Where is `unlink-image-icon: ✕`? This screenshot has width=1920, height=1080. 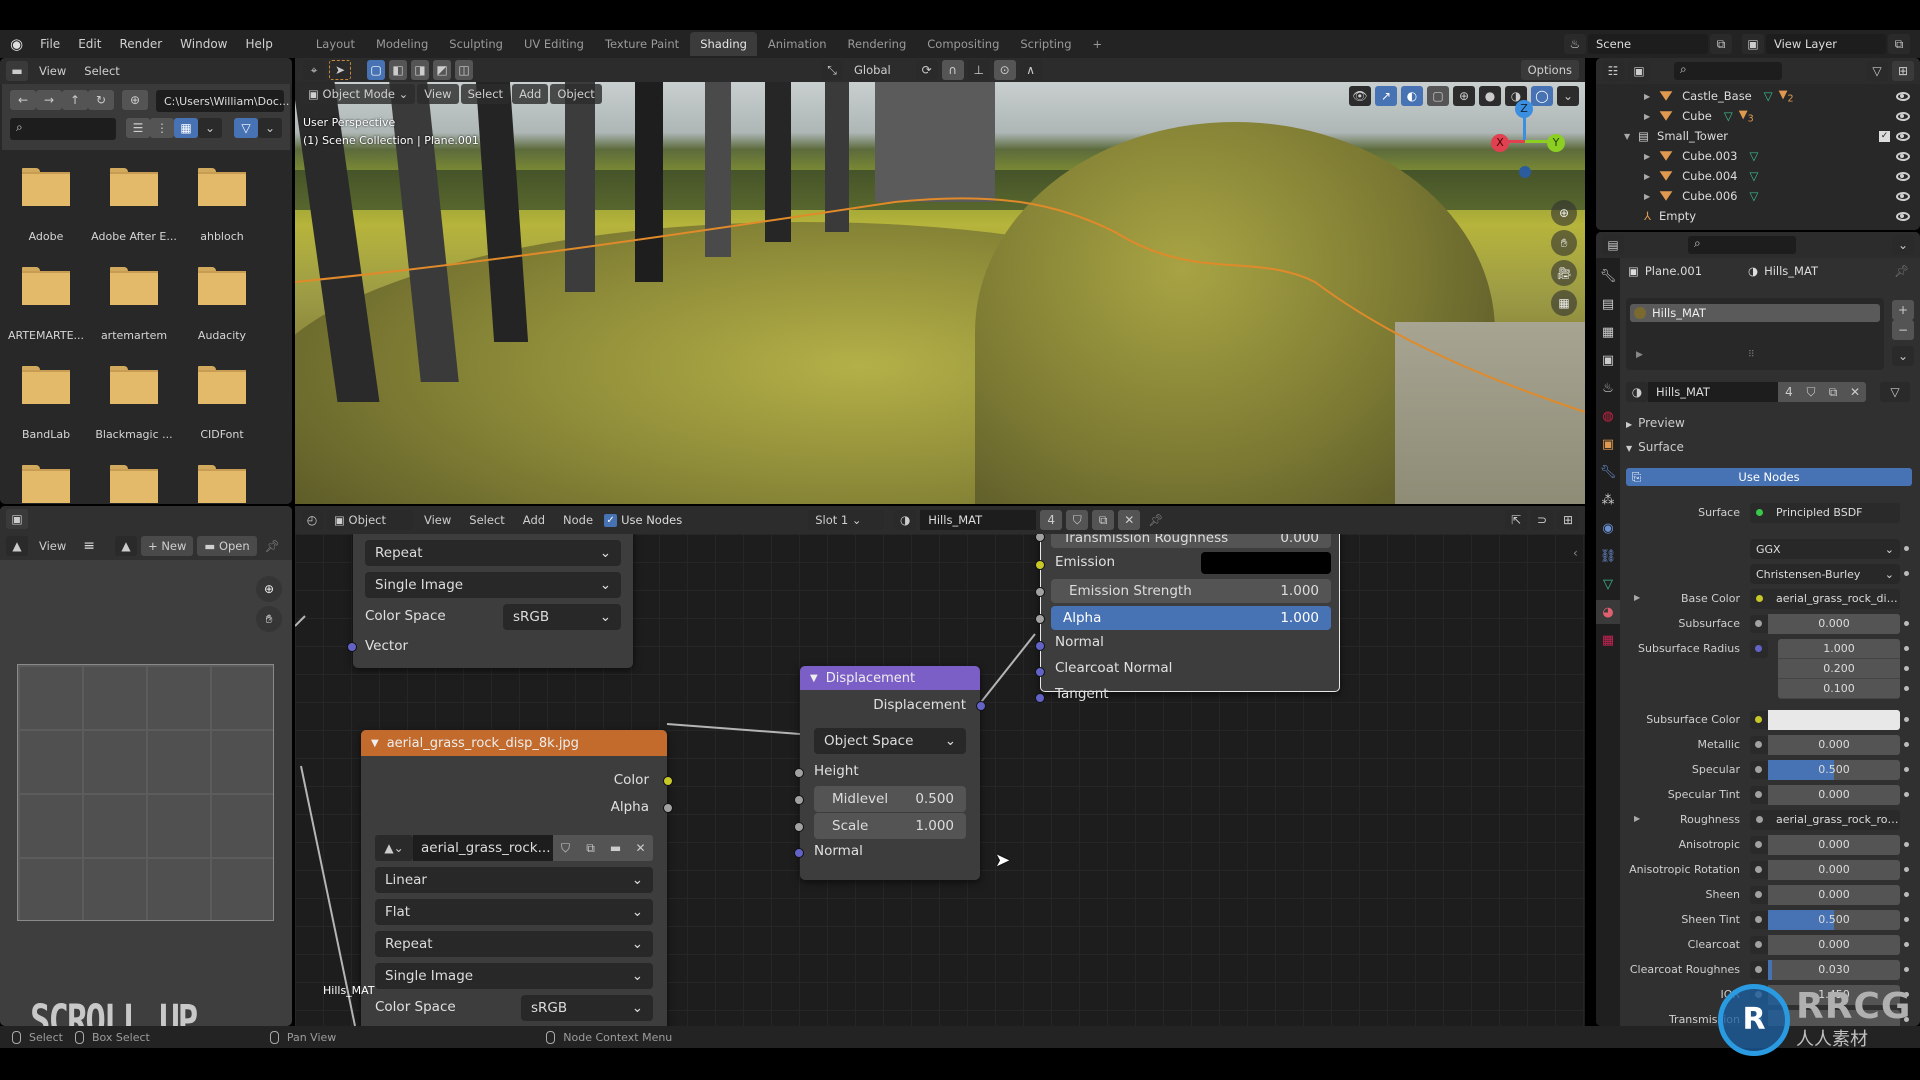 unlink-image-icon: ✕ is located at coordinates (640, 848).